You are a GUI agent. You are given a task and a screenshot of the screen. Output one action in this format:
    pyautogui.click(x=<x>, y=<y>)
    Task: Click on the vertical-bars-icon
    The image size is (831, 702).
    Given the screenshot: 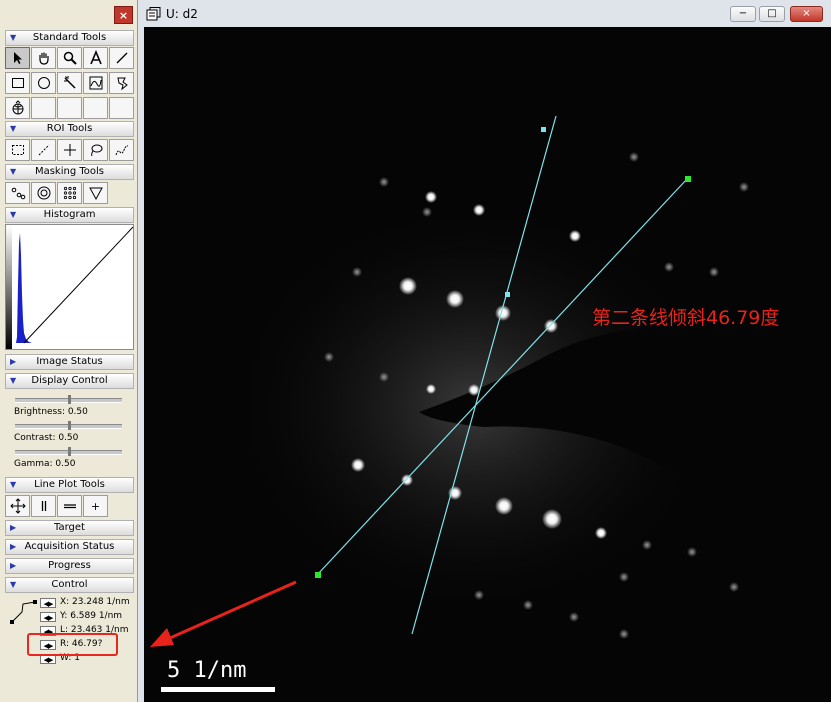 What is the action you would take?
    pyautogui.click(x=43, y=506)
    